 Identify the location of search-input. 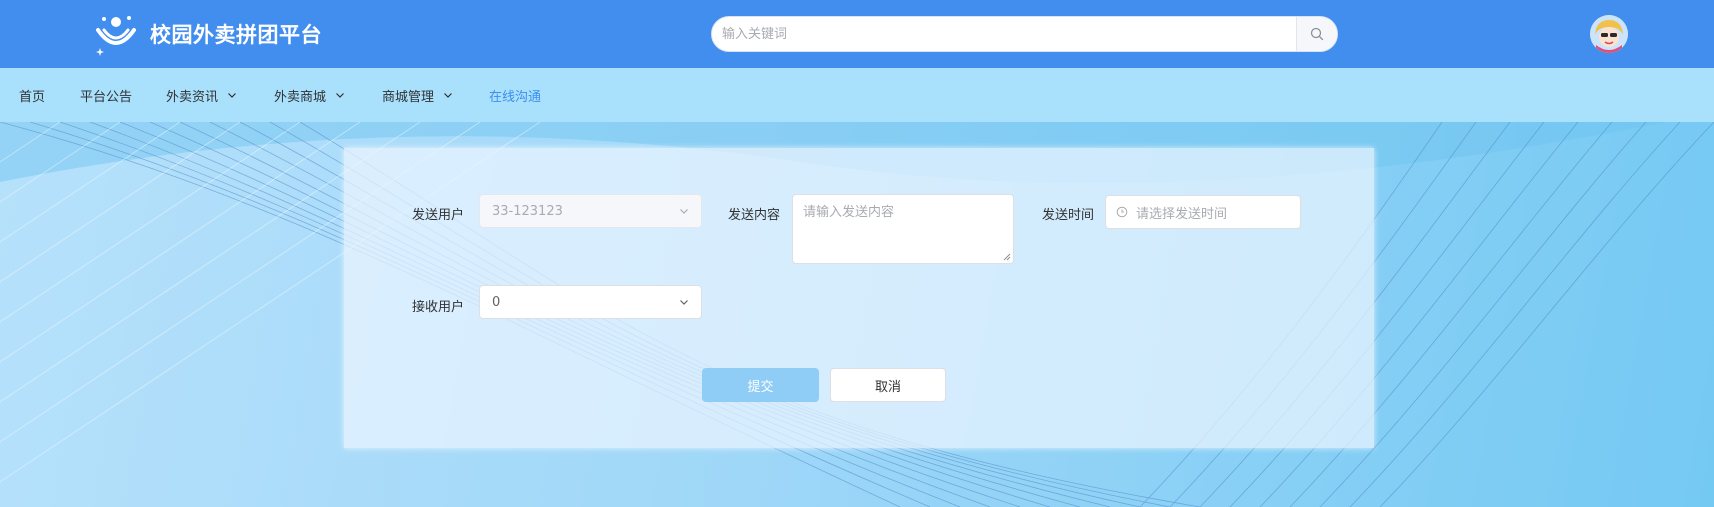
(1004, 34).